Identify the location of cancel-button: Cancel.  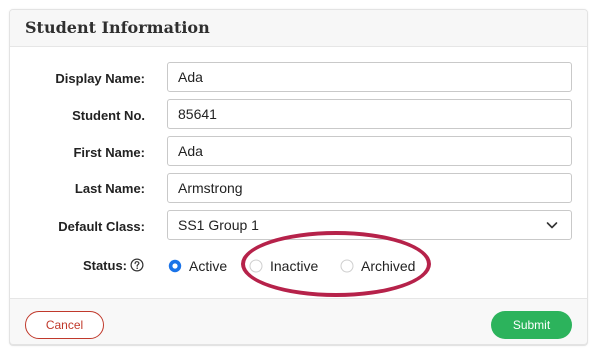
(64, 325).